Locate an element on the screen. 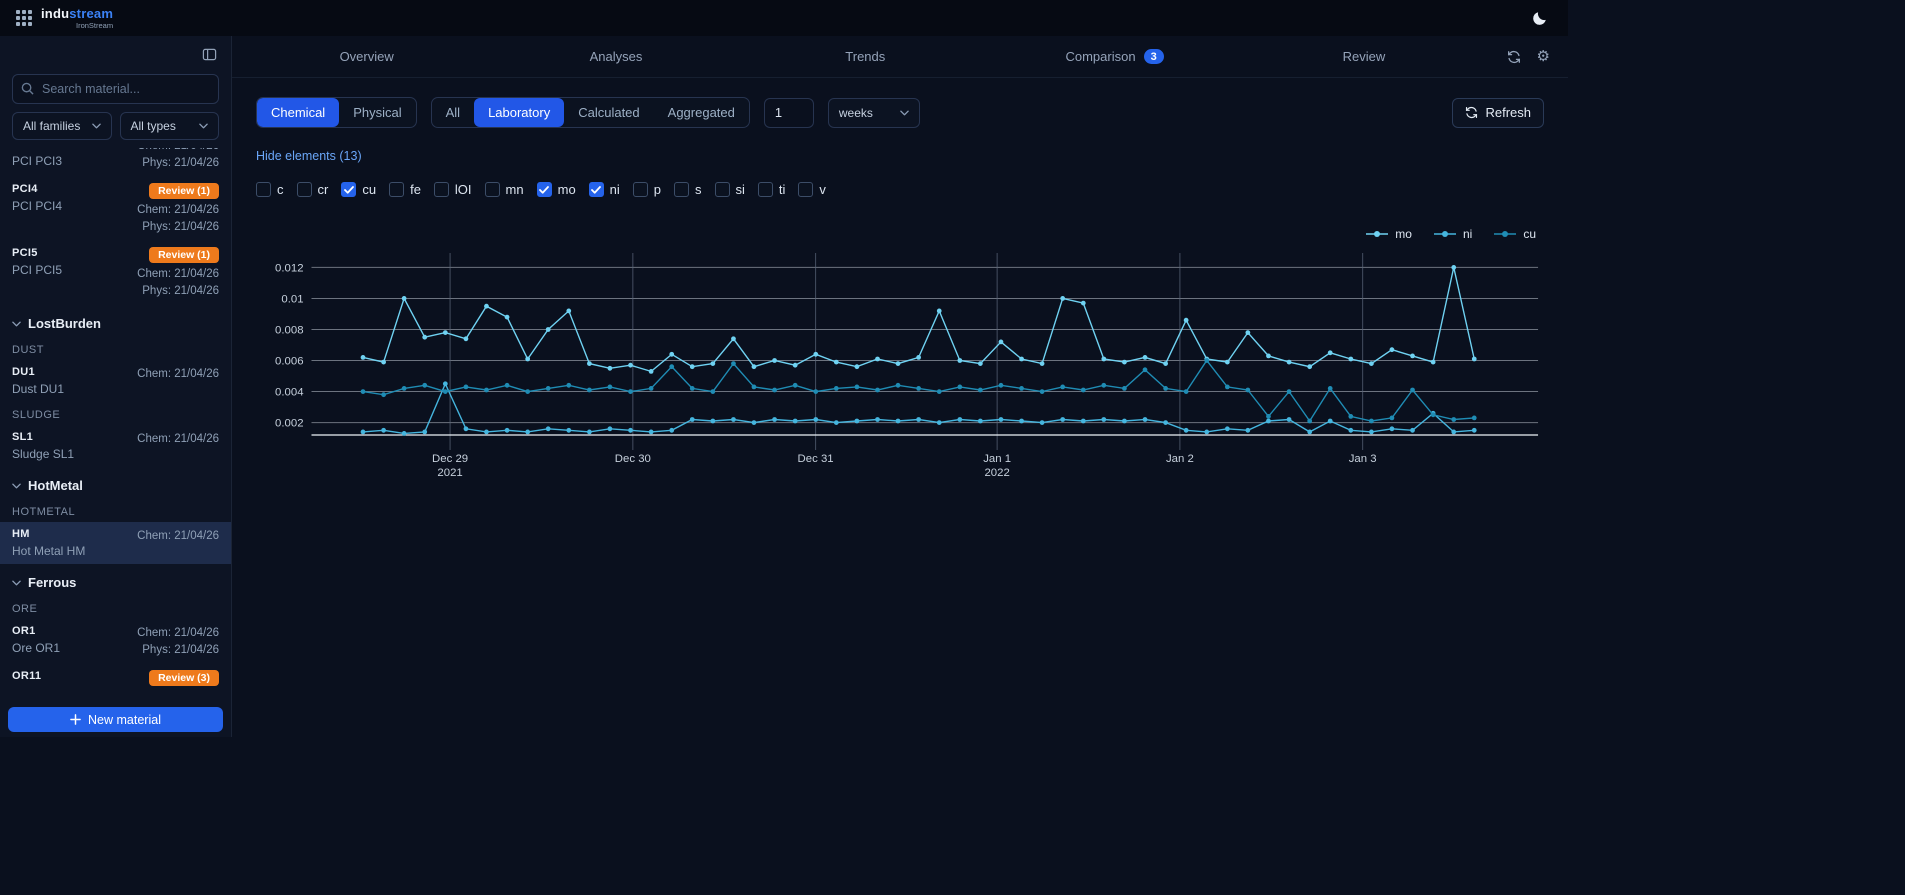 Image resolution: width=1905 pixels, height=895 pixels. element-toggle-ti: ti is located at coordinates (771, 189).